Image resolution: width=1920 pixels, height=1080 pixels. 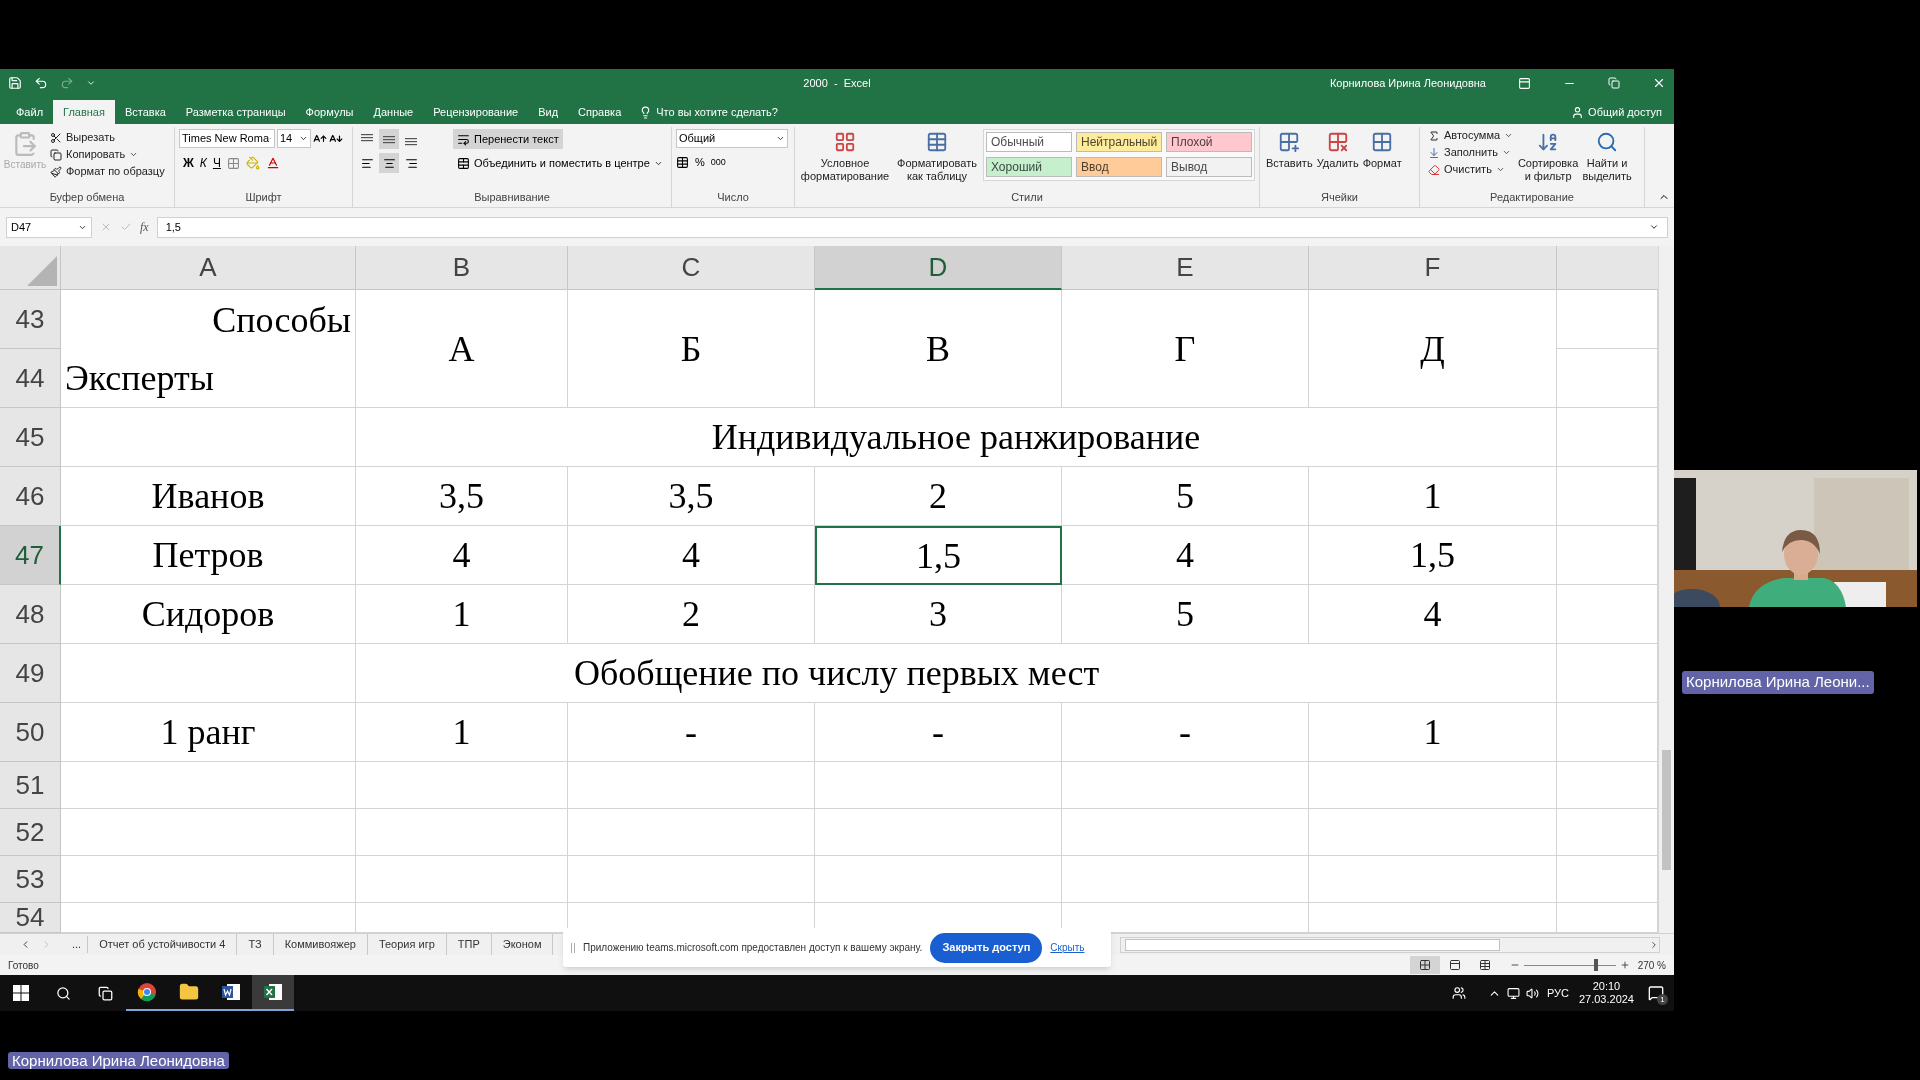 What do you see at coordinates (203, 163) in the screenshot?
I see `italic-button: К` at bounding box center [203, 163].